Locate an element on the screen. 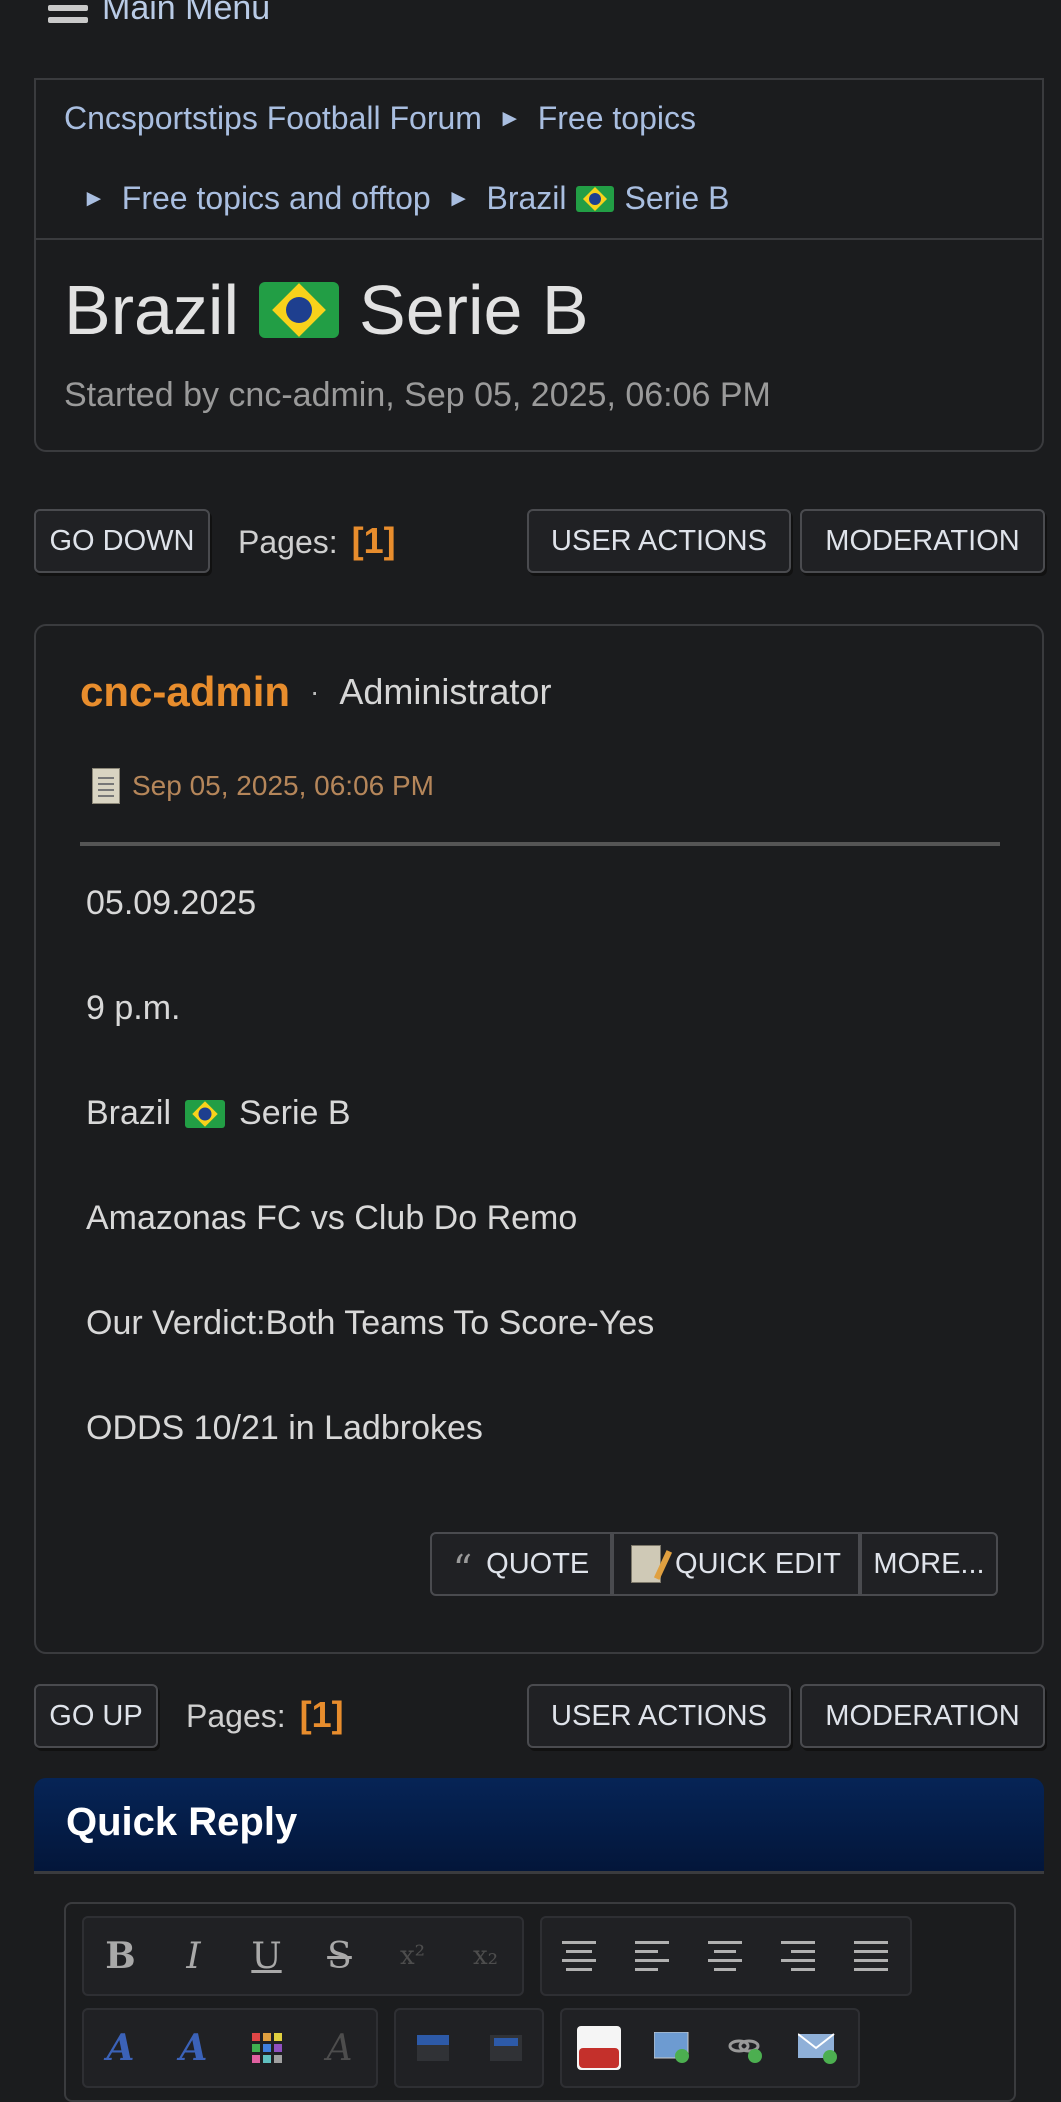 This screenshot has height=2102, width=1061. breadcrumb-link-forum: Cncsportstips Football Forum is located at coordinates (273, 118).